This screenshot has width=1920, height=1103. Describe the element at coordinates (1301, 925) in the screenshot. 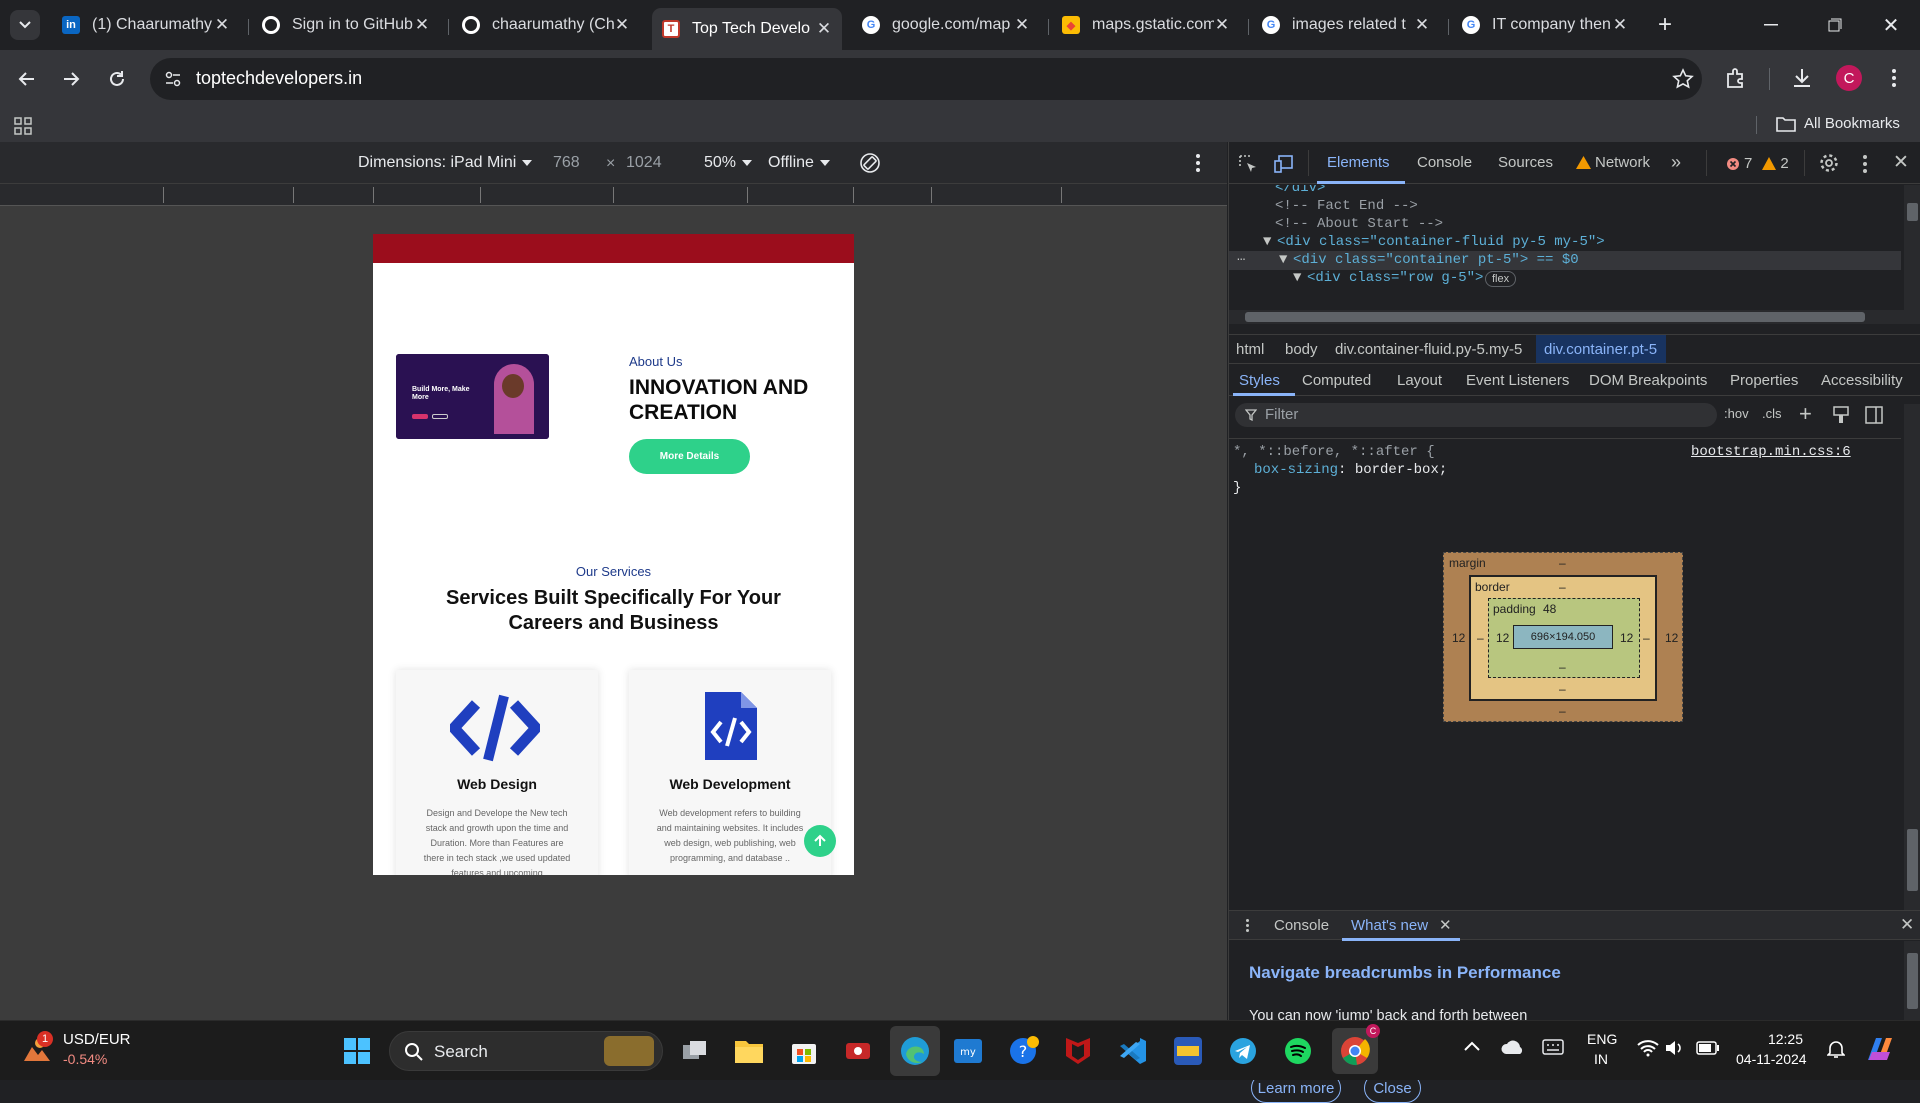

I see `drawer-tab-console: Console` at that location.